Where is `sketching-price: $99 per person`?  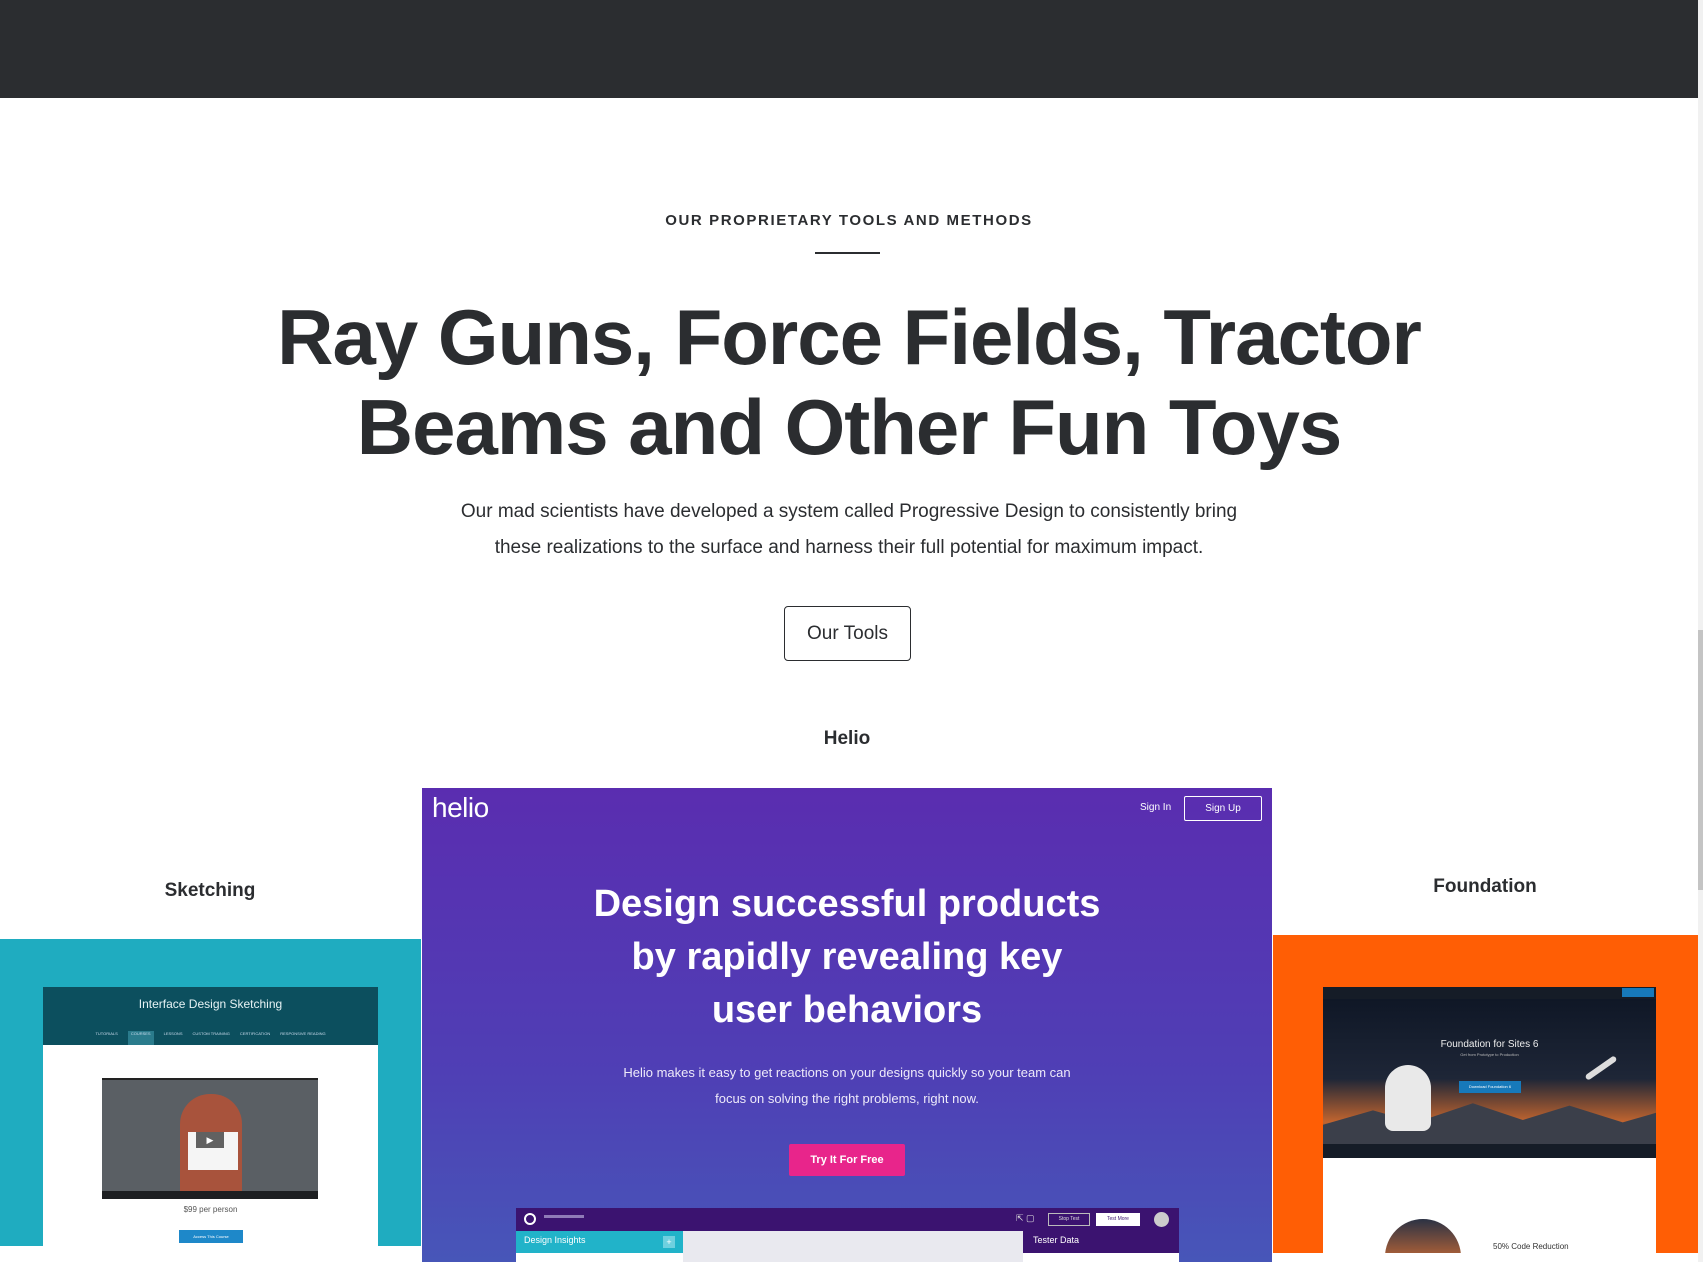 sketching-price: $99 per person is located at coordinates (210, 1209).